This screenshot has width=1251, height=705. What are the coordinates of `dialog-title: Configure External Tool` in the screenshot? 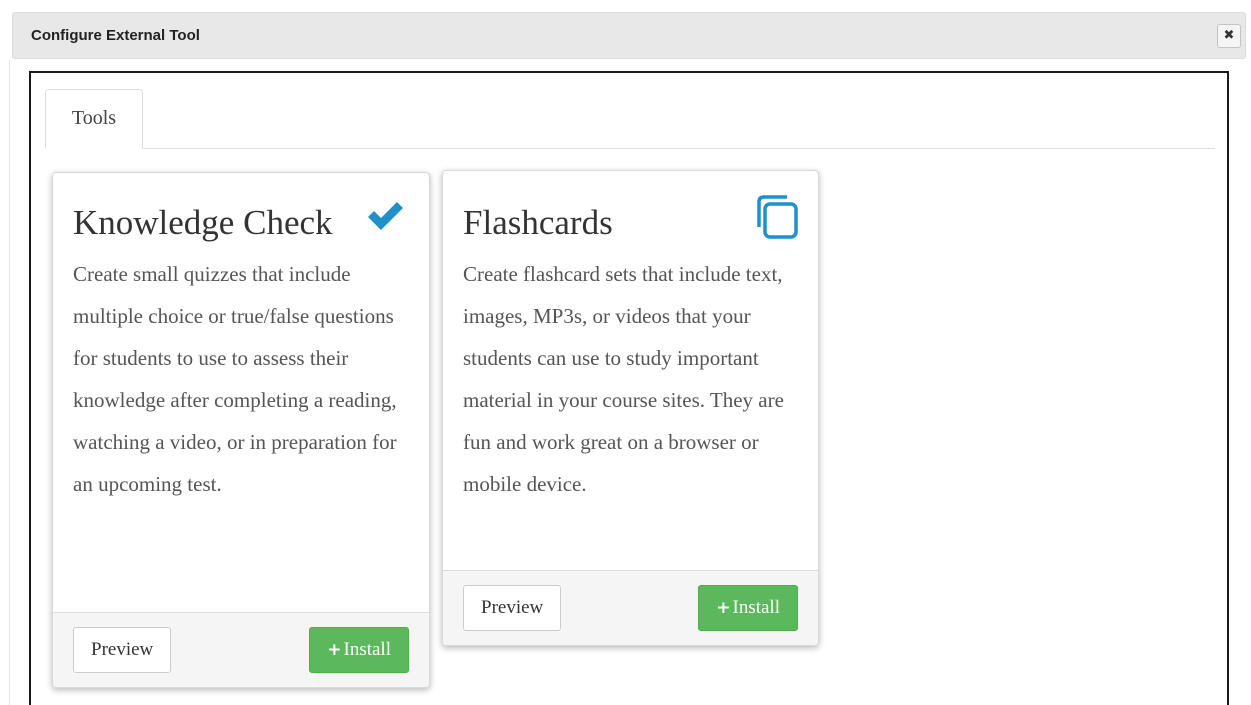 It's located at (115, 35).